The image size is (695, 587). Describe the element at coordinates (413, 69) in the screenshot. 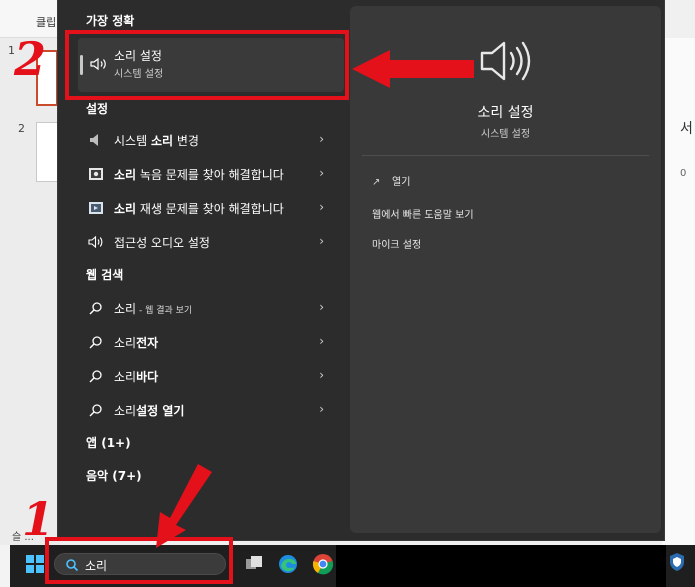

I see `arrow-to-best-match` at that location.